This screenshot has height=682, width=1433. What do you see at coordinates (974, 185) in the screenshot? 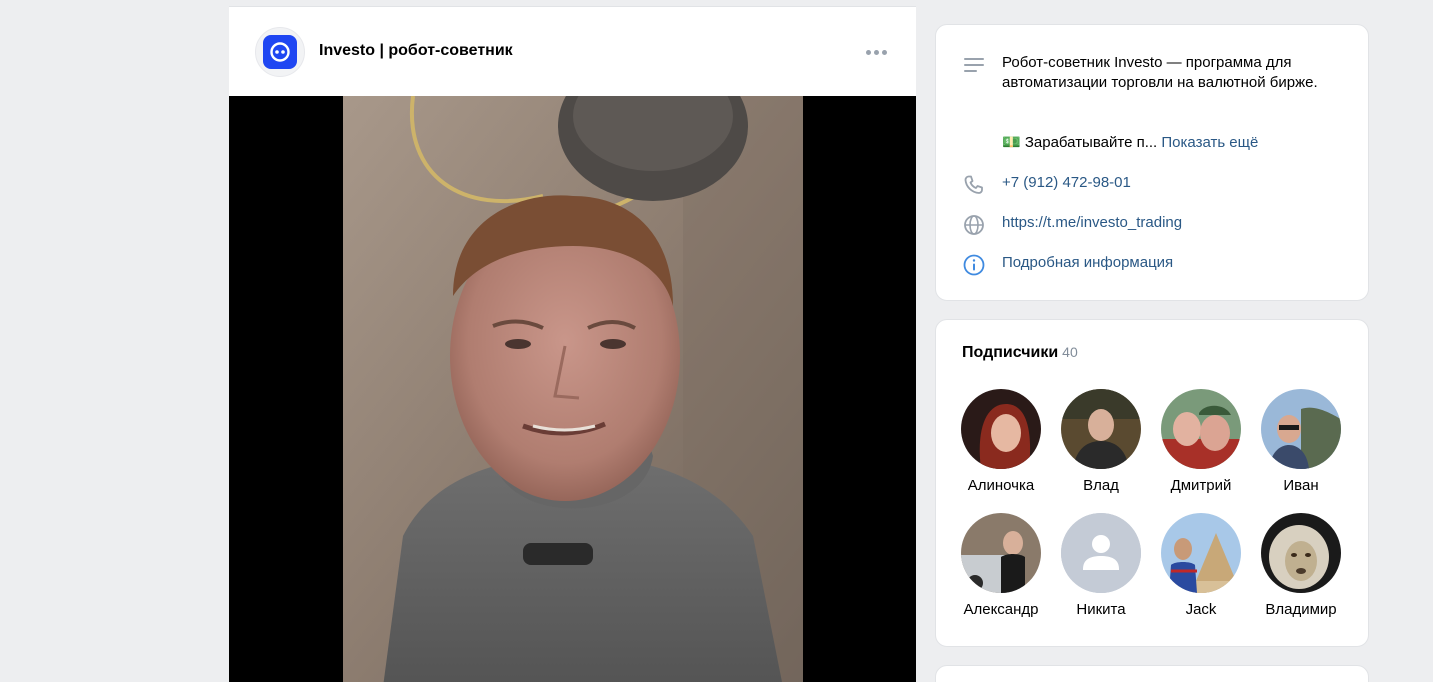
I see `phone-icon` at bounding box center [974, 185].